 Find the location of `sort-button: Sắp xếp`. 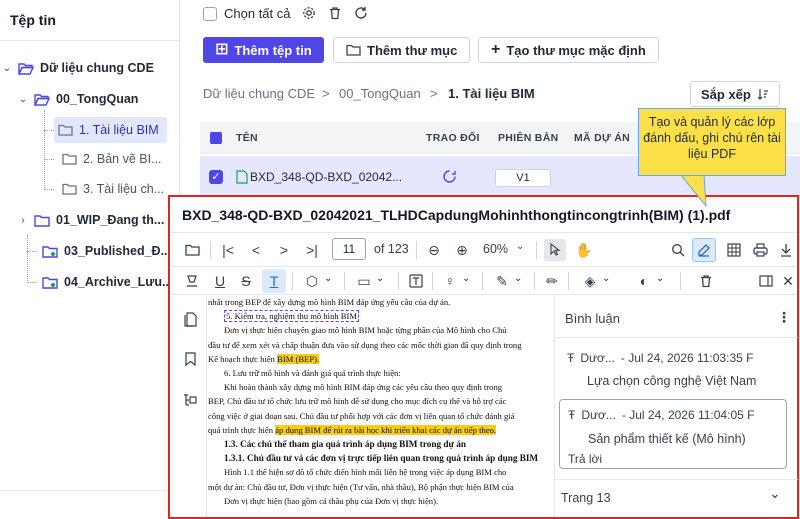

sort-button: Sắp xếp is located at coordinates (735, 94).